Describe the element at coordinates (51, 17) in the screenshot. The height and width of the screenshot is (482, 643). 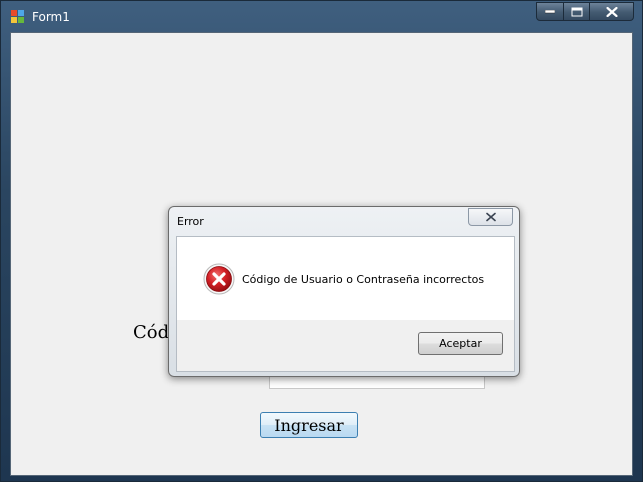
I see `window-title: Form1` at that location.